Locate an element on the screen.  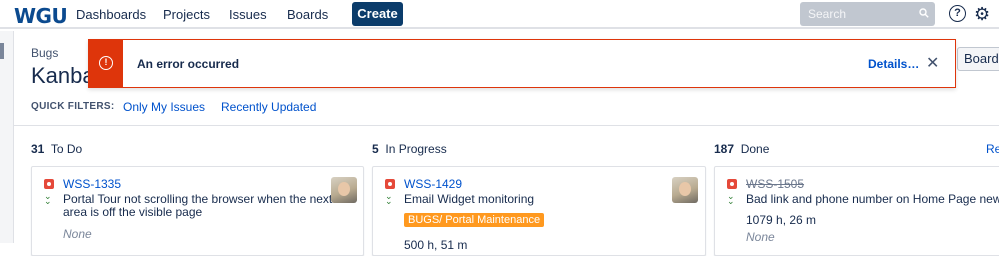
column-count: 187 is located at coordinates (724, 149).